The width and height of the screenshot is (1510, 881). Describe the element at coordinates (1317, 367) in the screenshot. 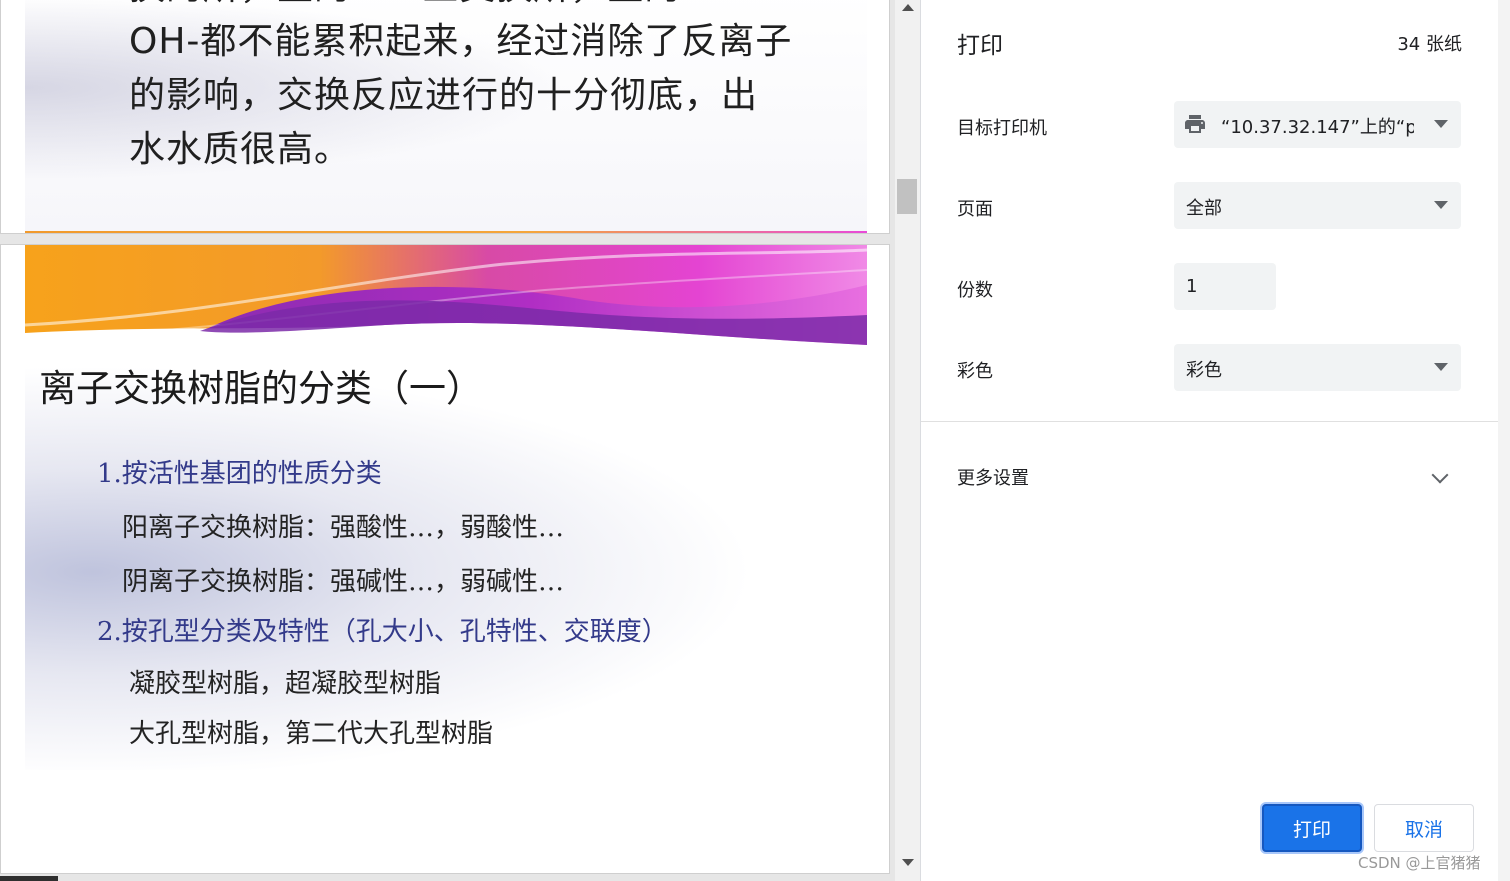

I see `color-select: 彩色` at that location.